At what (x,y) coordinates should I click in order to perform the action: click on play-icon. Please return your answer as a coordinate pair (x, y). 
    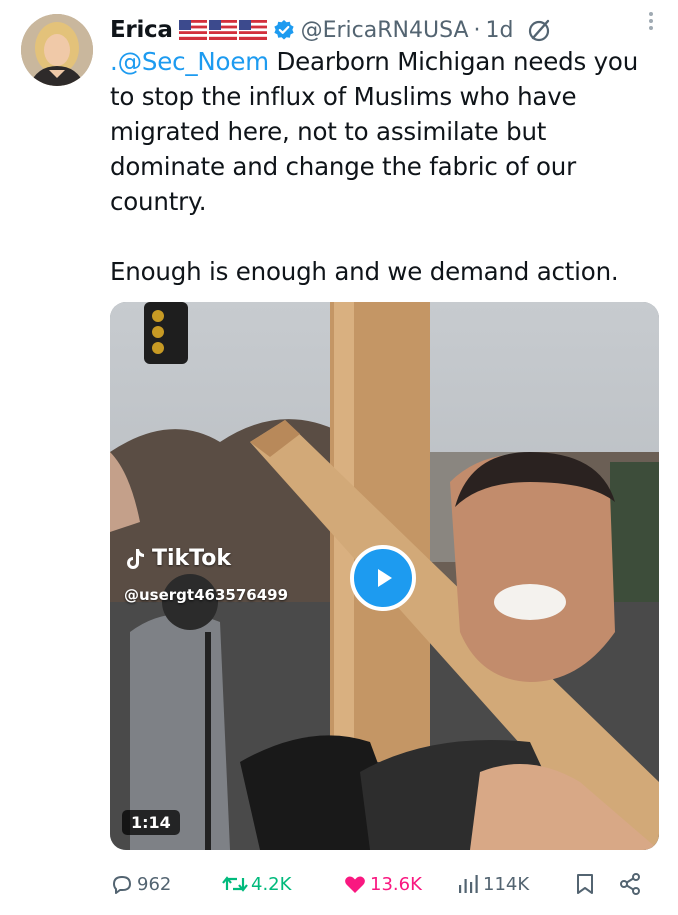
    Looking at the image, I should click on (385, 578).